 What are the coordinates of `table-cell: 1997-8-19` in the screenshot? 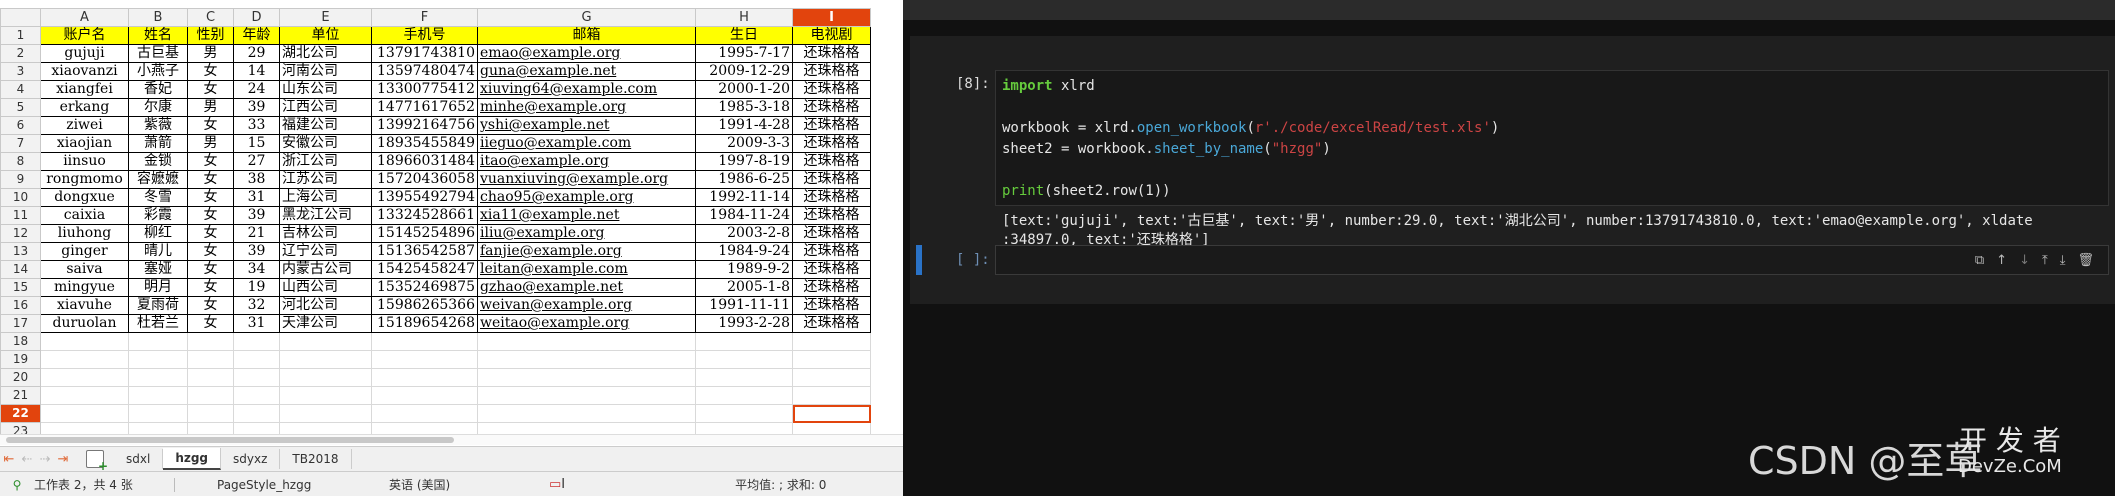 It's located at (744, 161).